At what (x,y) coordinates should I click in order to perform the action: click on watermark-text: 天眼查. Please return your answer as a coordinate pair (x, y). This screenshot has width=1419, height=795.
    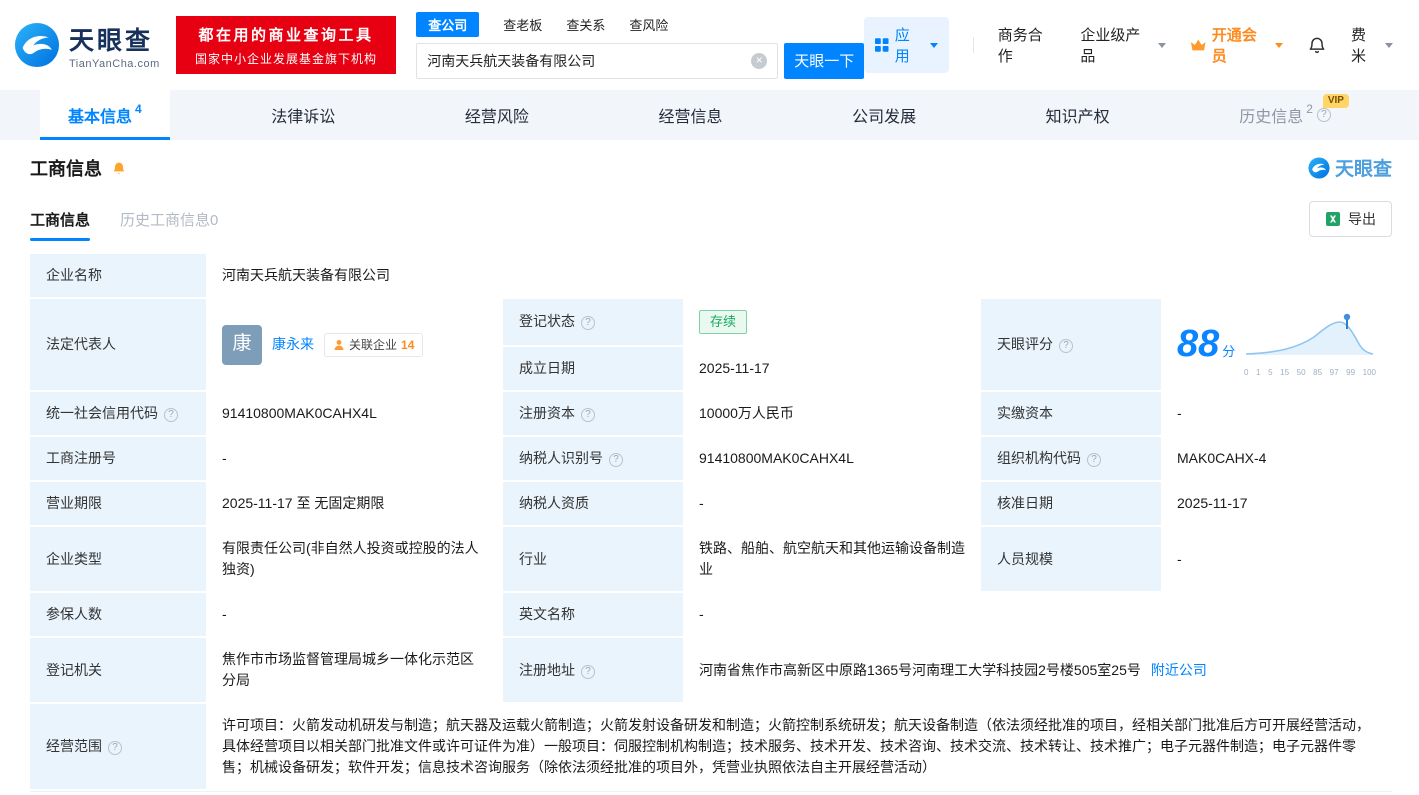
    Looking at the image, I should click on (1363, 169).